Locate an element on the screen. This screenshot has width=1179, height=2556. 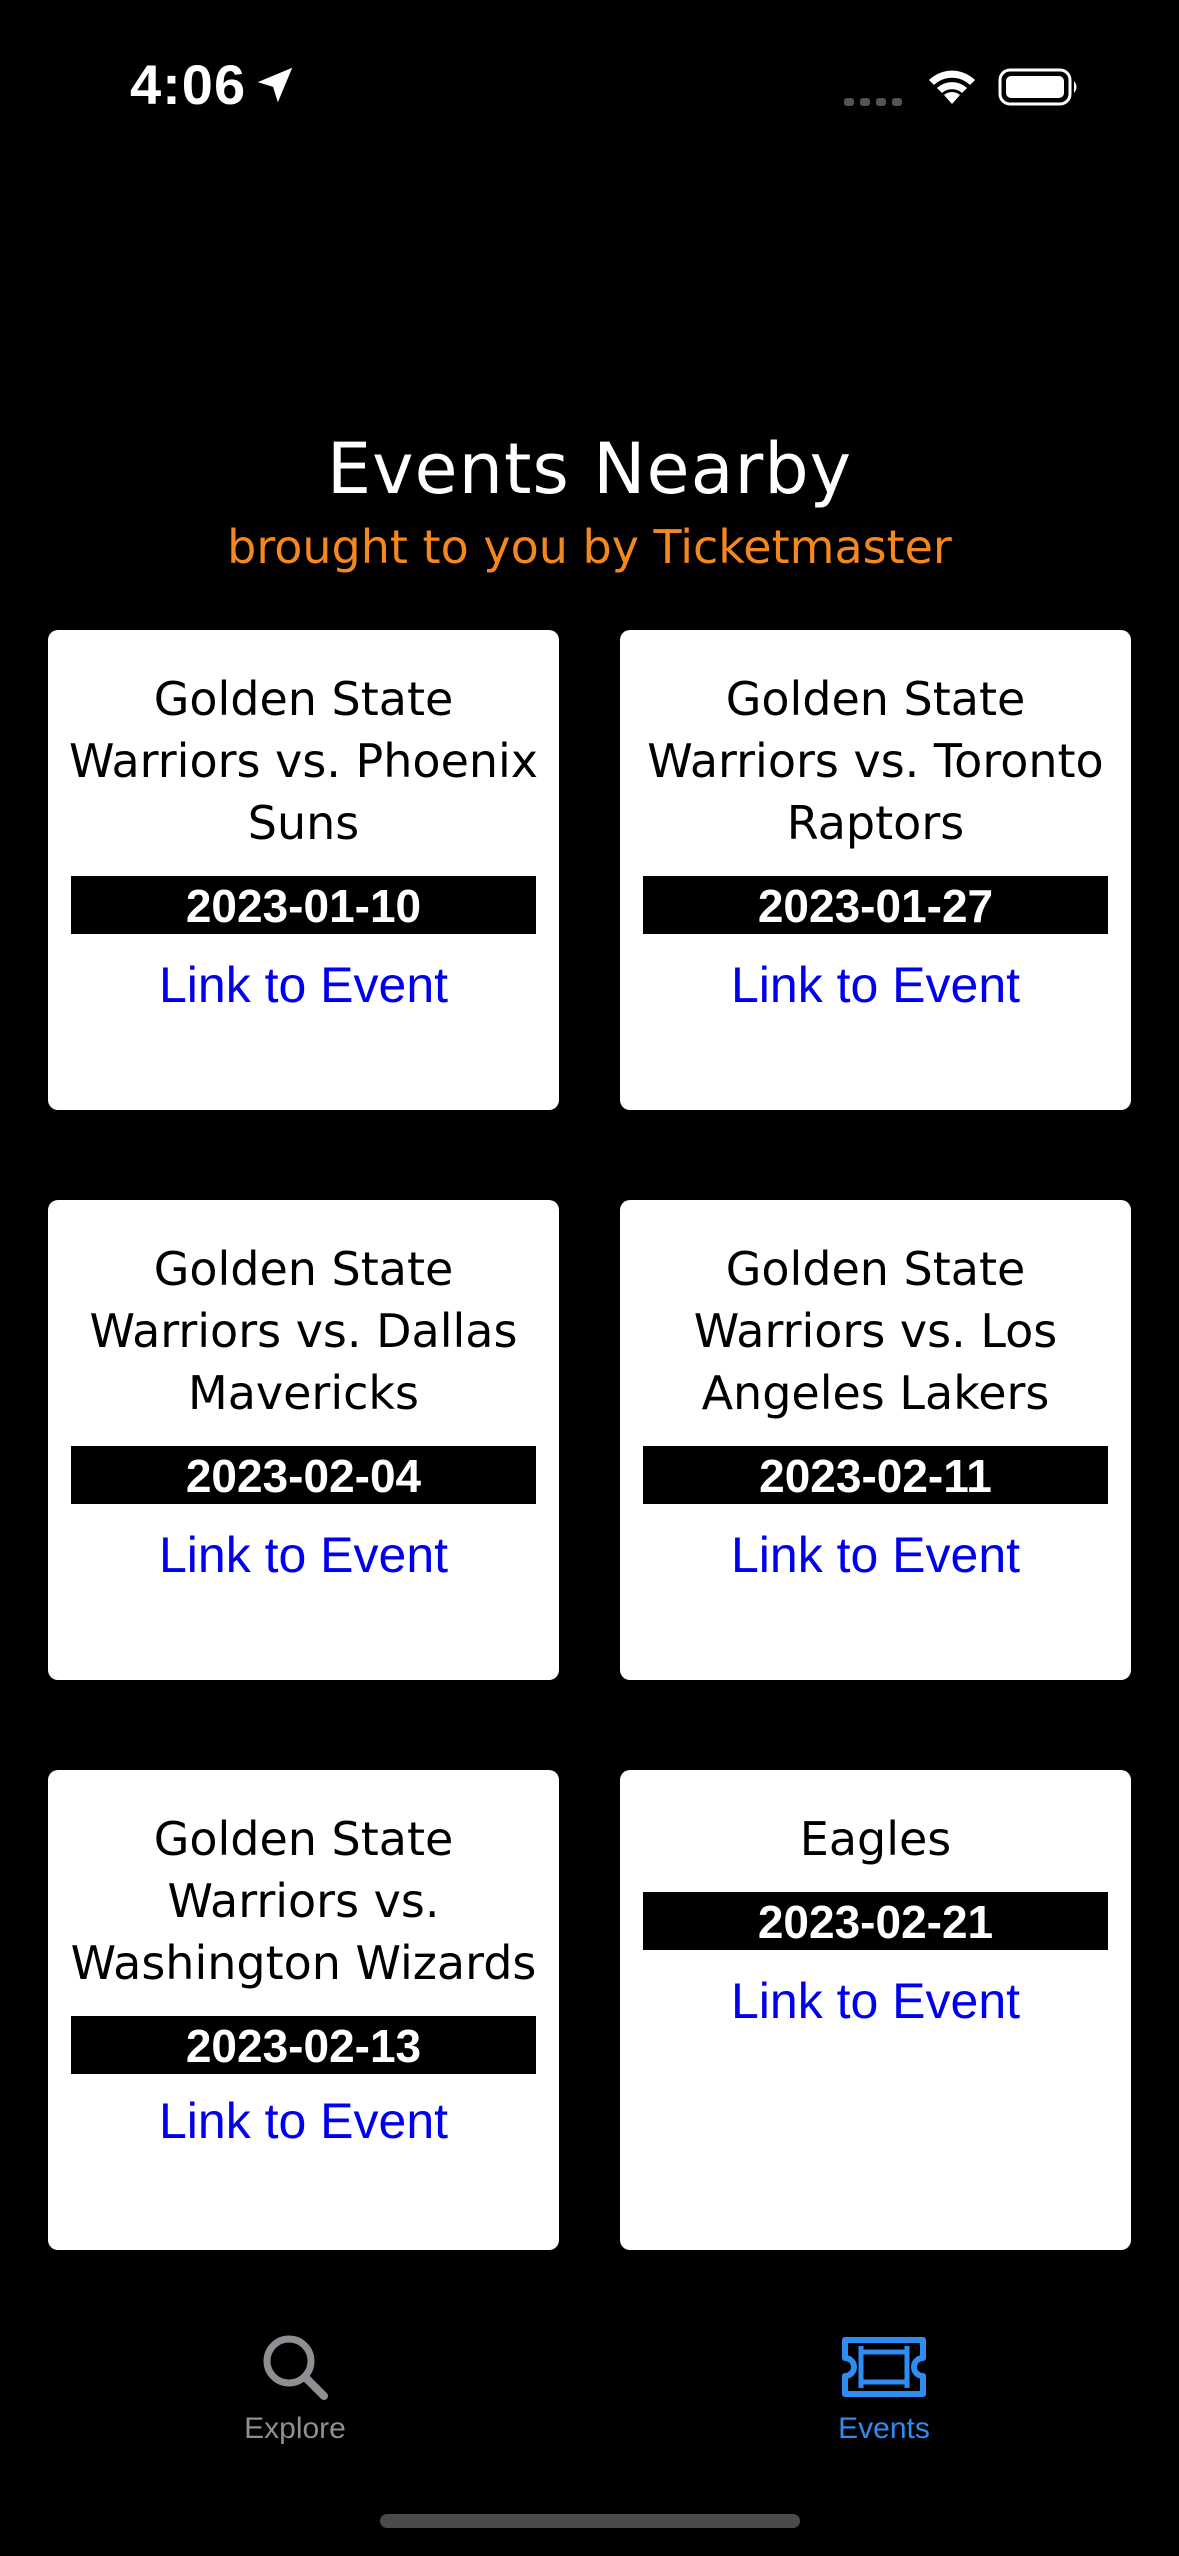
status-bar: 4:06 is located at coordinates (589, 85).